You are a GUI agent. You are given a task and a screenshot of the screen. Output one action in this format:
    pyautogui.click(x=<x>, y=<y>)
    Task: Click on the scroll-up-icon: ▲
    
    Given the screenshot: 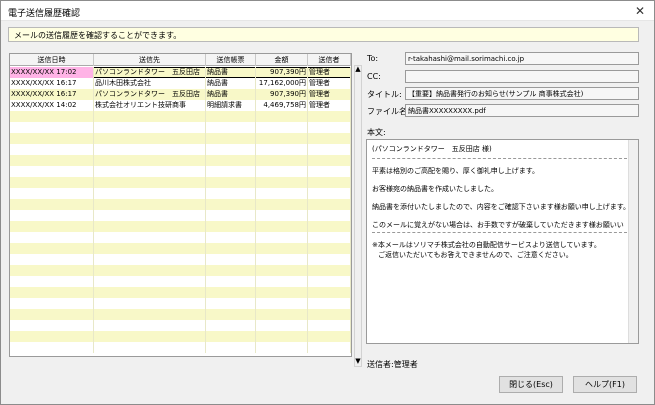 What is the action you would take?
    pyautogui.click(x=358, y=70)
    